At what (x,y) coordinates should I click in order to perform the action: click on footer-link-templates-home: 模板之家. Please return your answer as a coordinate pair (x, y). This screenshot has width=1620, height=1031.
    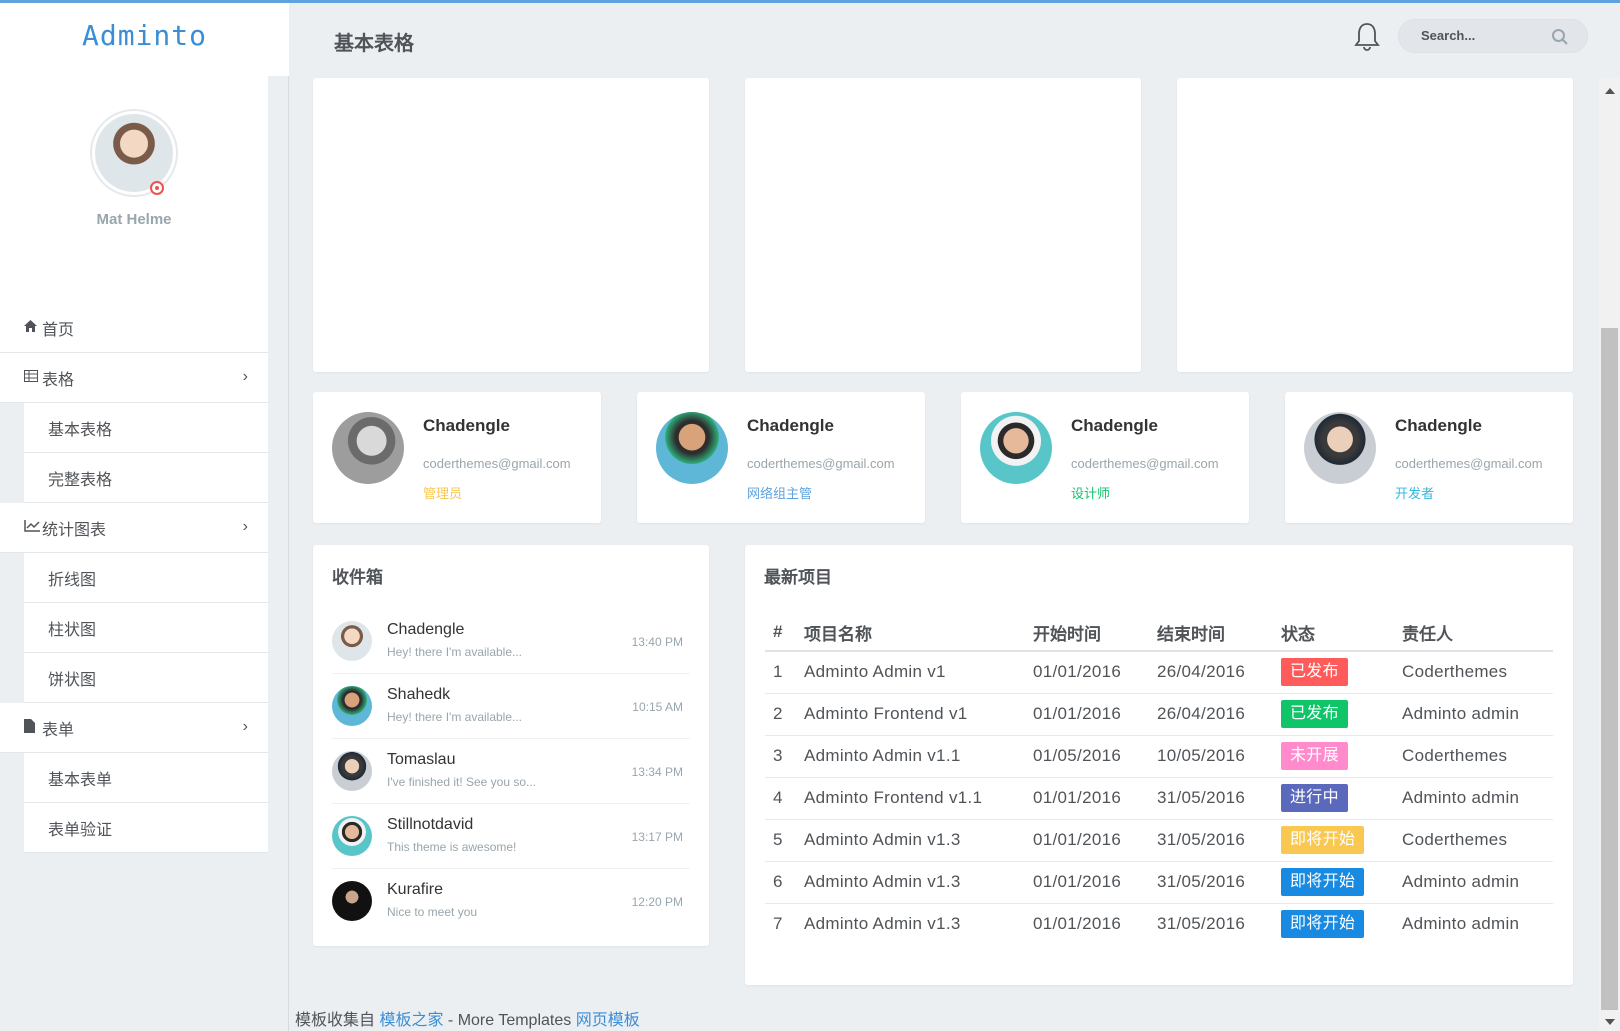
    Looking at the image, I should click on (411, 1020).